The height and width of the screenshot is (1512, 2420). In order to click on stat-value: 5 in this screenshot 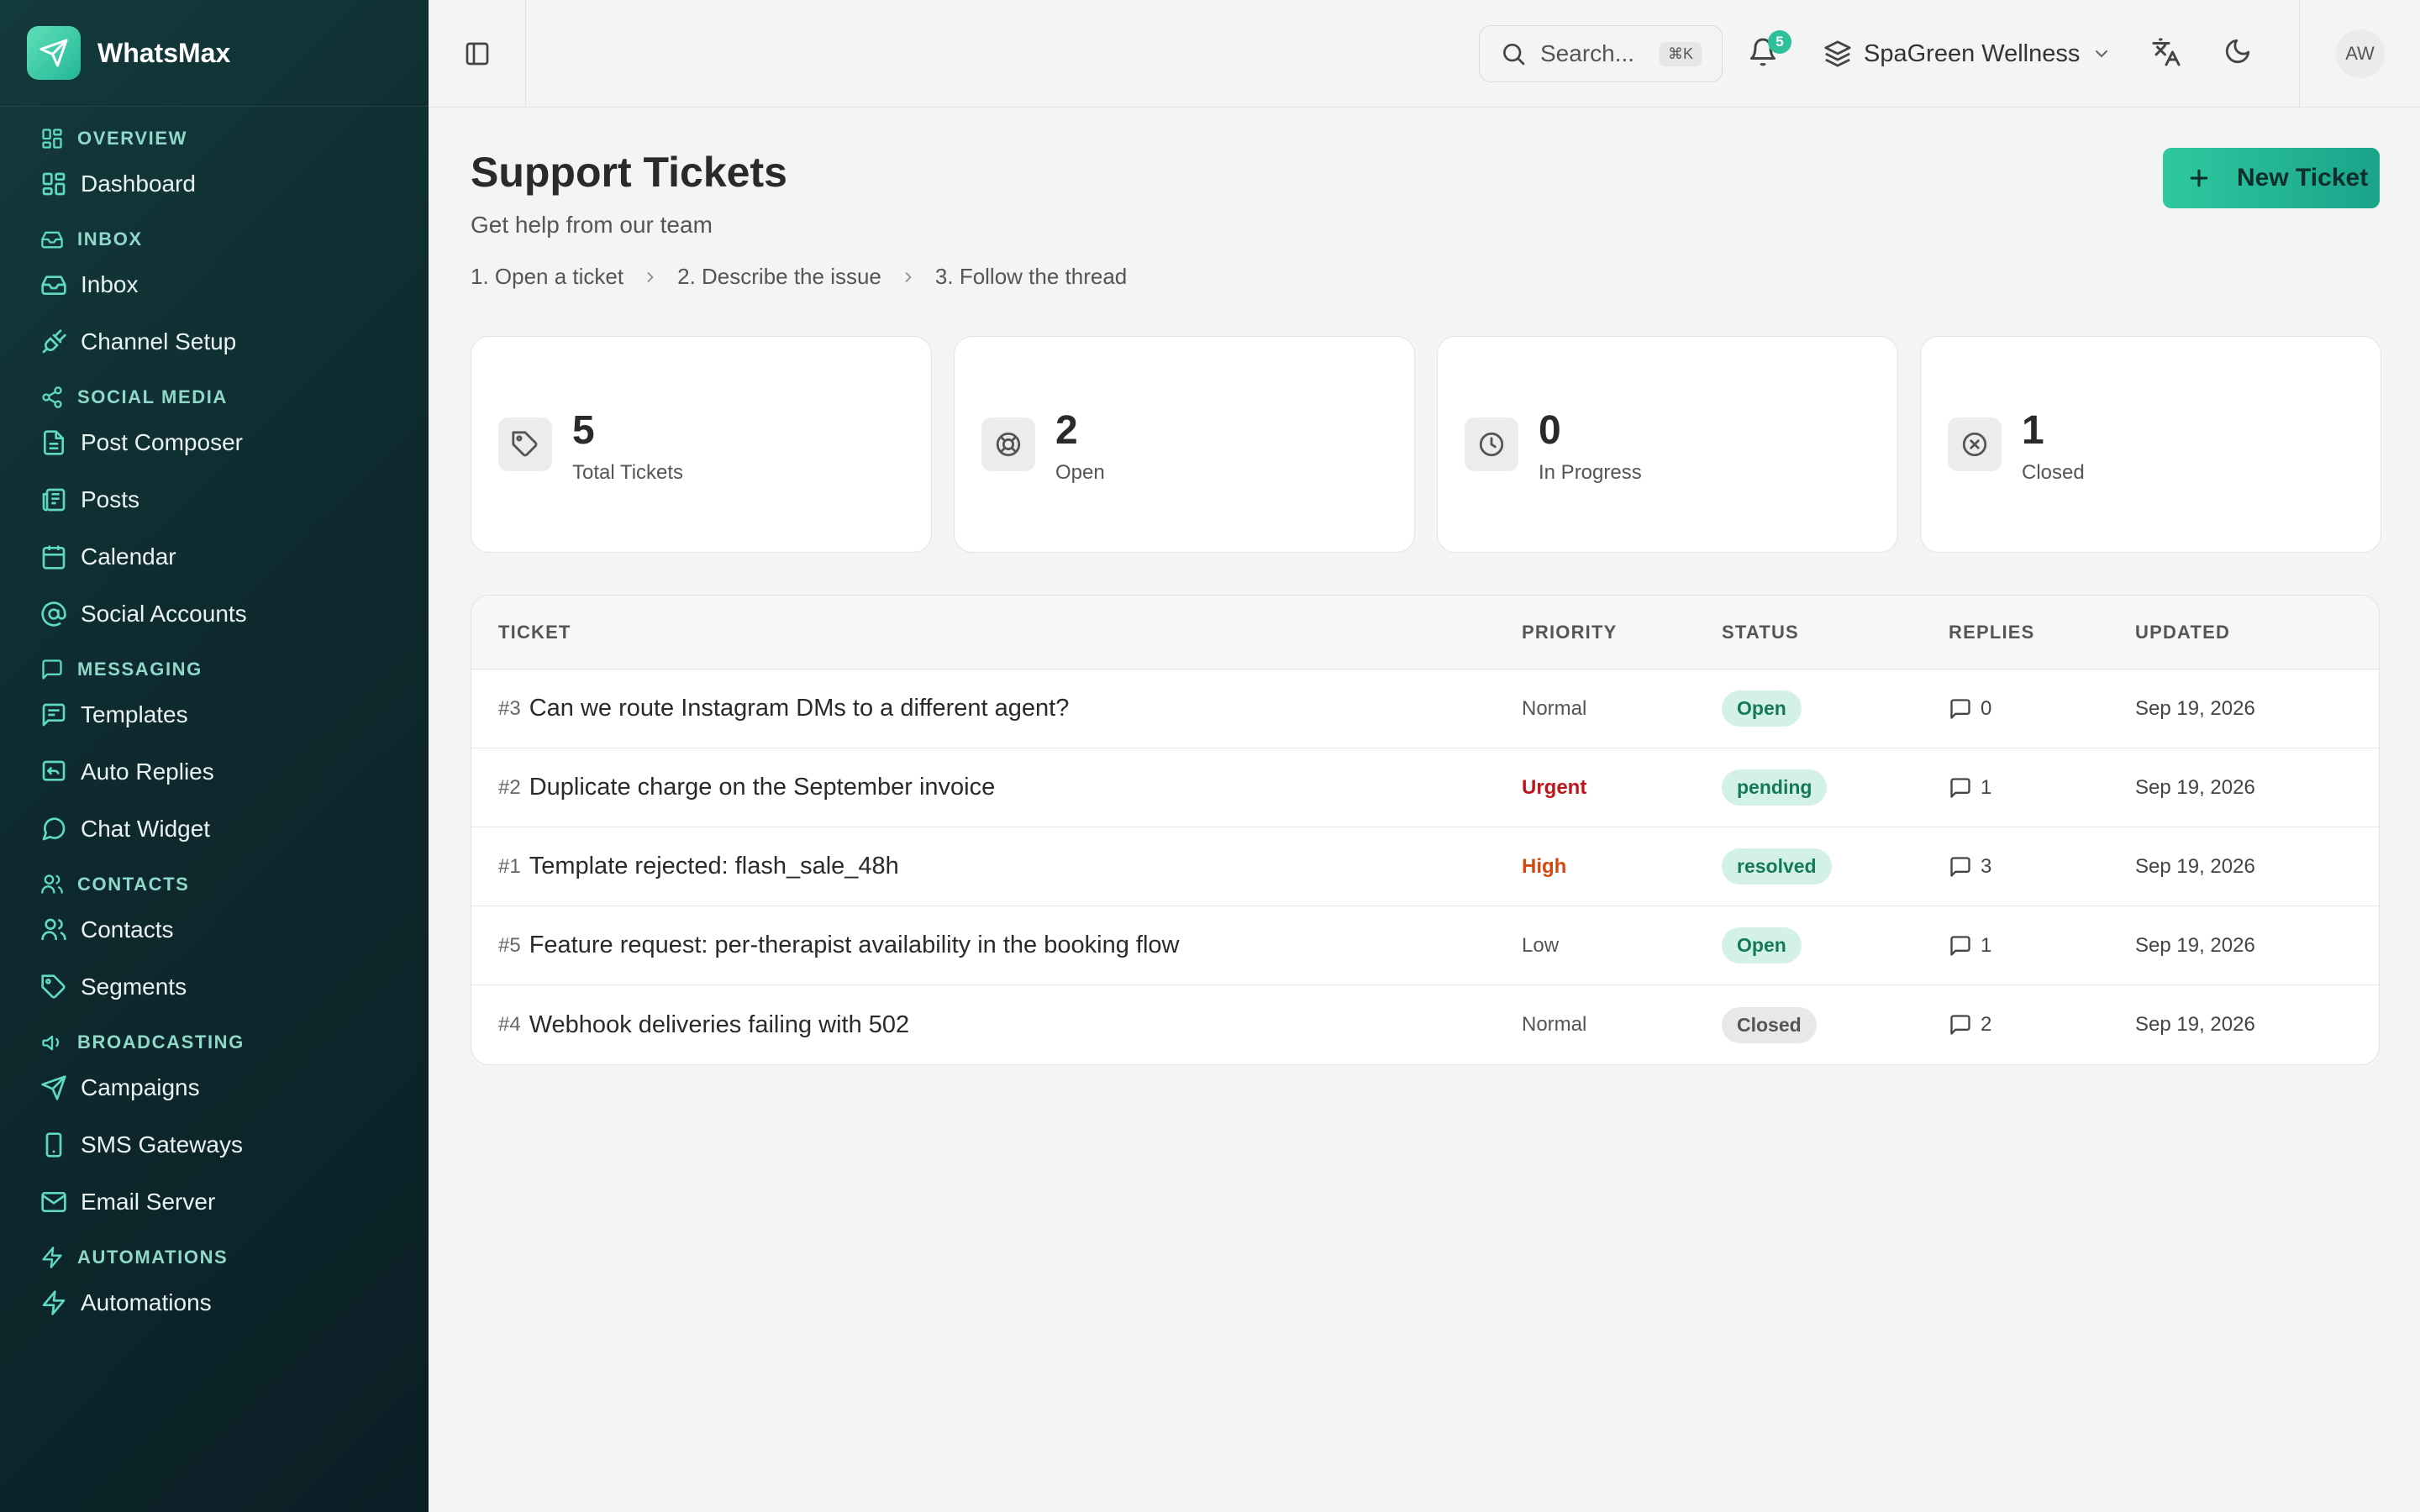, I will do `click(583, 430)`.